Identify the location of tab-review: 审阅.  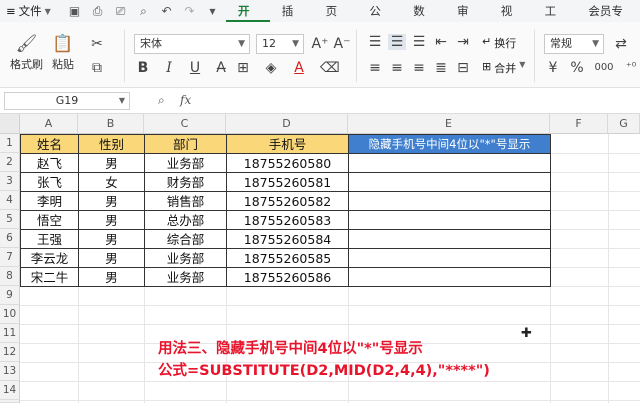
(467, 20).